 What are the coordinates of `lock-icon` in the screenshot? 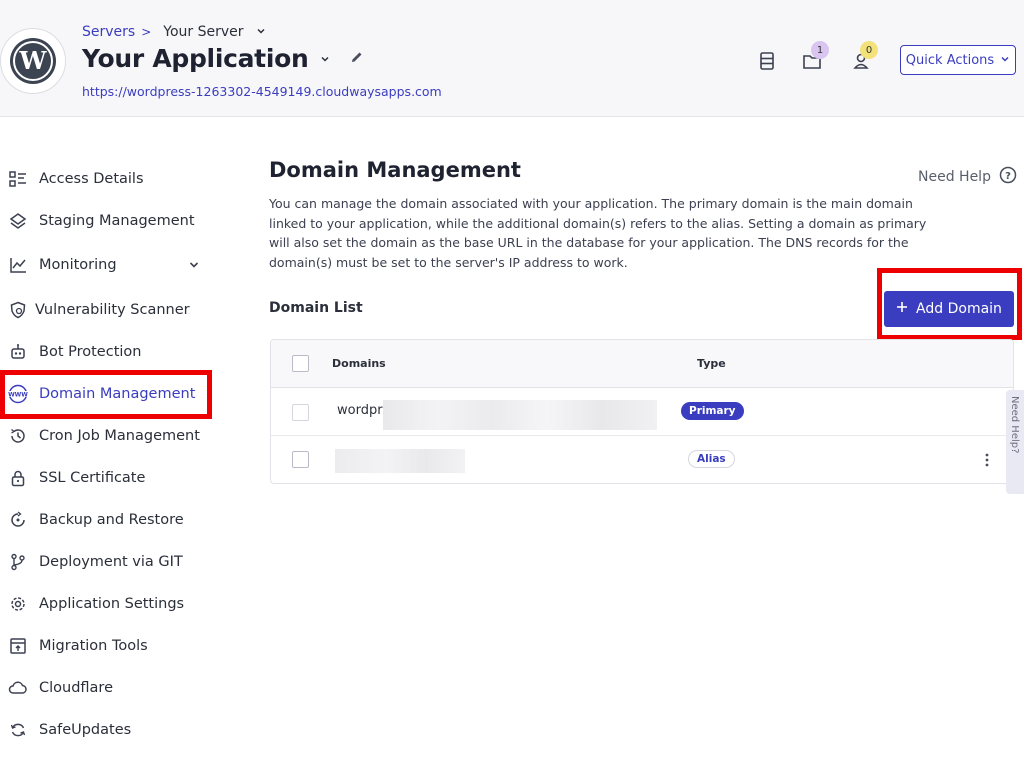 It's located at (18, 478).